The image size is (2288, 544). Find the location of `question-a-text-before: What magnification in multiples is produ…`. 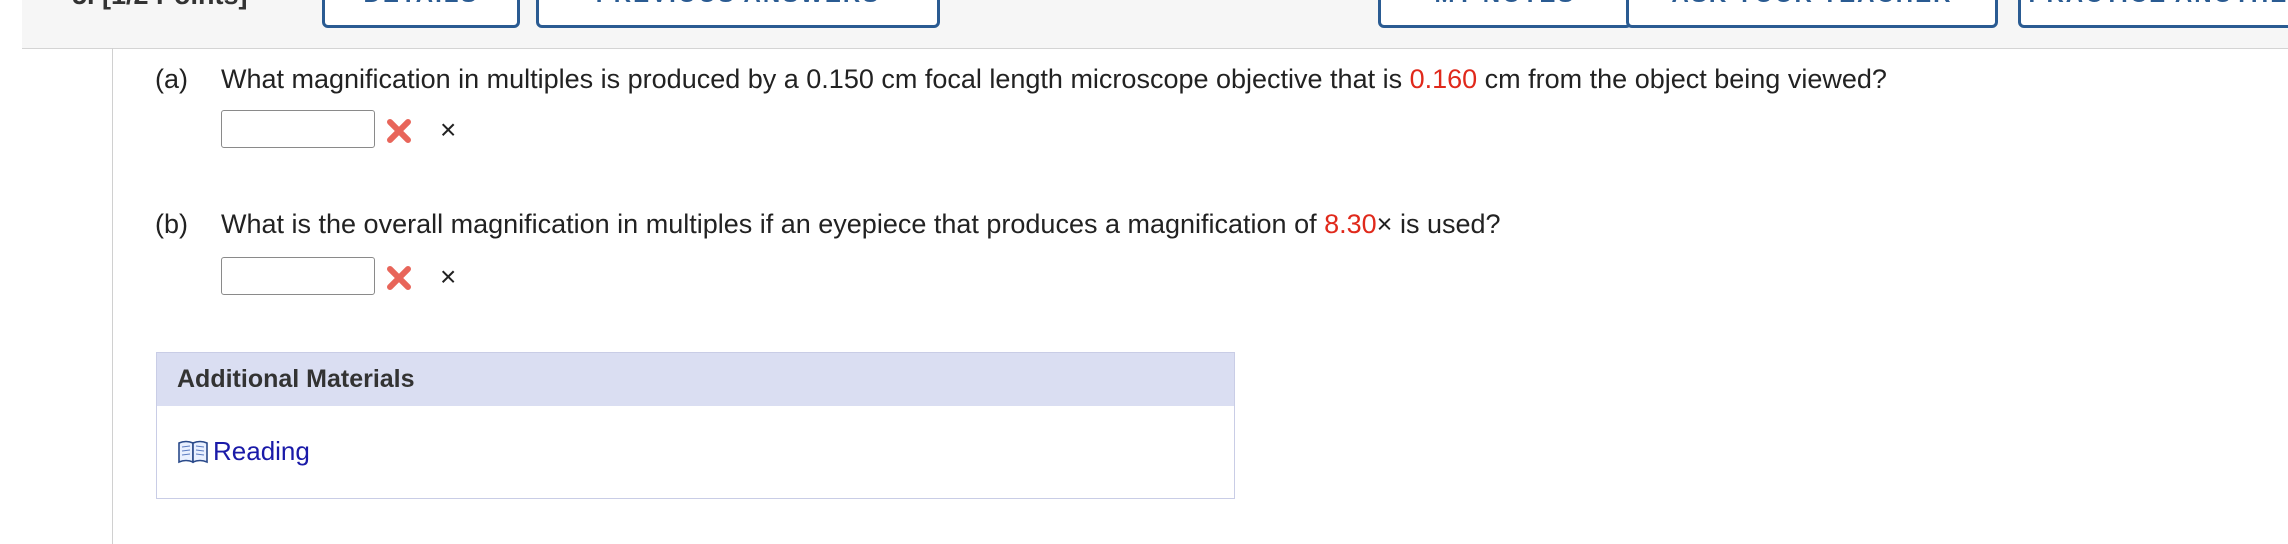

question-a-text-before: What magnification in multiples is produ… is located at coordinates (815, 79).